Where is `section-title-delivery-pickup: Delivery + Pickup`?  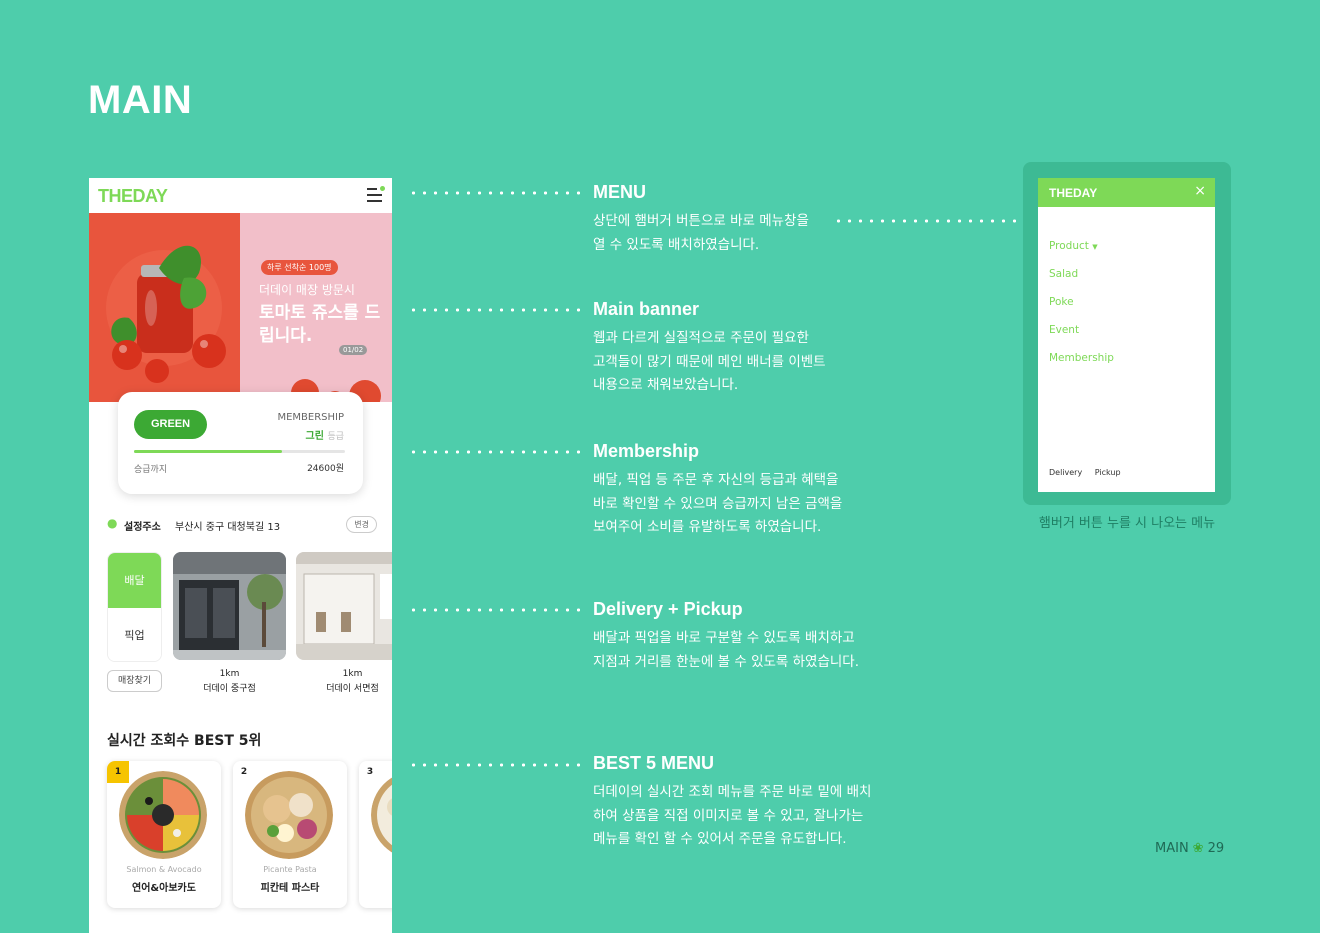 section-title-delivery-pickup: Delivery + Pickup is located at coordinates (668, 609).